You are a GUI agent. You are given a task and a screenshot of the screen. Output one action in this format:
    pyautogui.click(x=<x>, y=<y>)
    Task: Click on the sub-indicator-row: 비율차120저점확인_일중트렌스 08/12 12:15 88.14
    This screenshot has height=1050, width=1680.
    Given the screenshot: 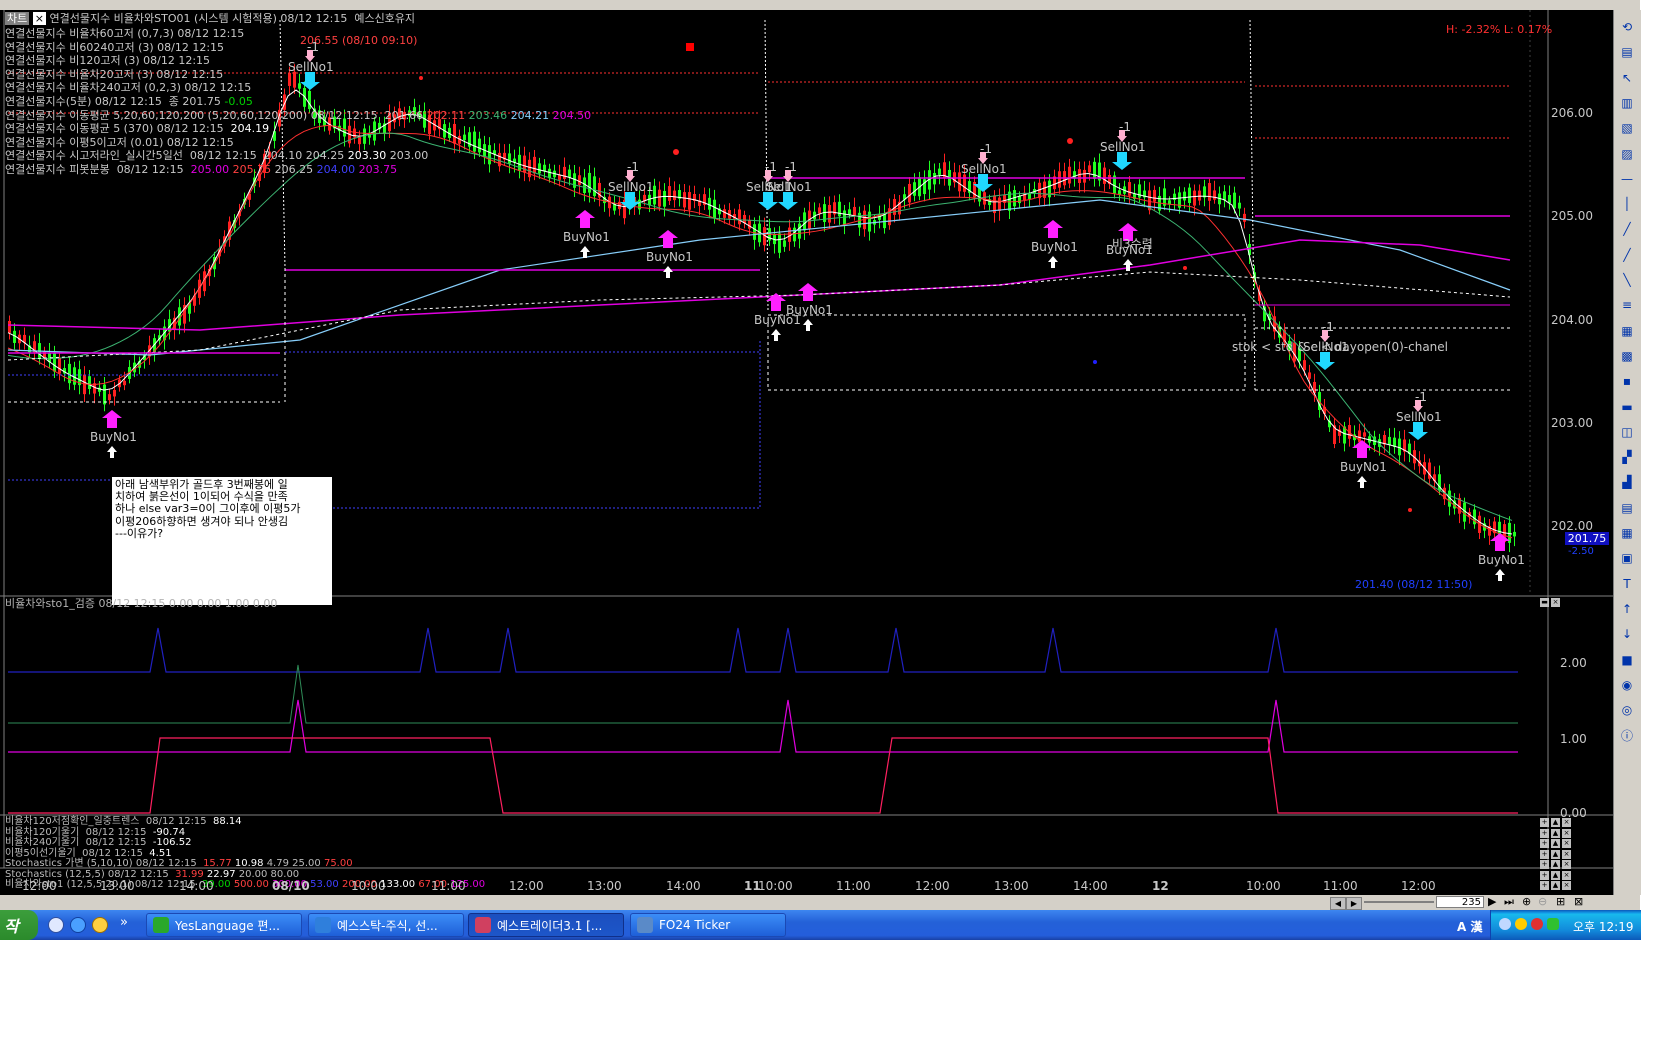 What is the action you would take?
    pyautogui.click(x=123, y=822)
    